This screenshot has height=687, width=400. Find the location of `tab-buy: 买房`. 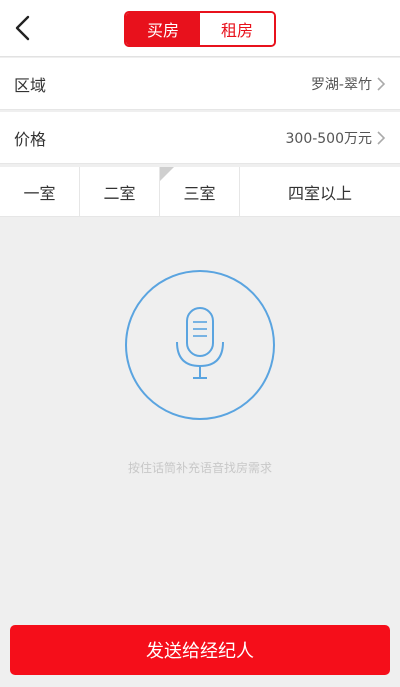

tab-buy: 买房 is located at coordinates (163, 29).